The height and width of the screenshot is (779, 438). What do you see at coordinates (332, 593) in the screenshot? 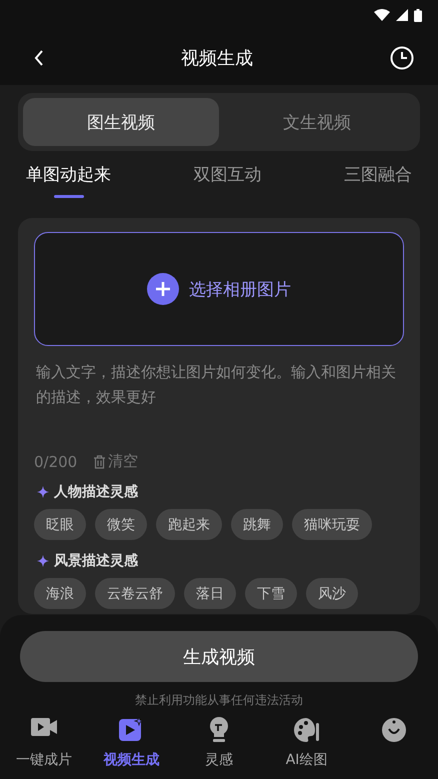
I see `suggestion-chip: 风沙` at bounding box center [332, 593].